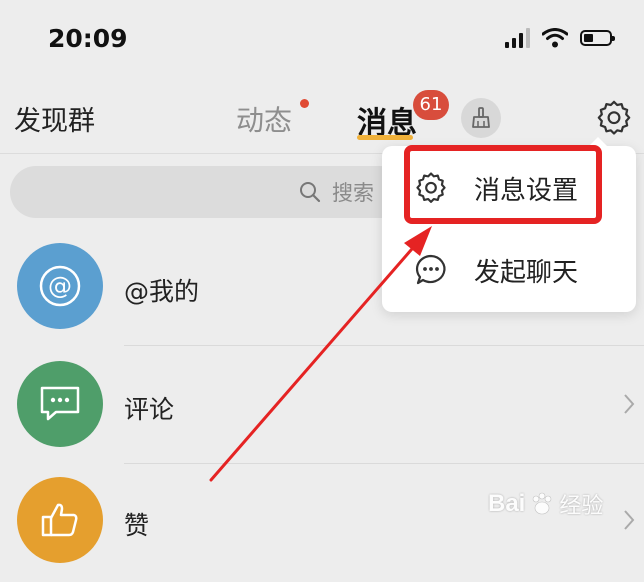 Image resolution: width=644 pixels, height=582 pixels. Describe the element at coordinates (385, 137) in the screenshot. I see `active-tab-indicator` at that location.